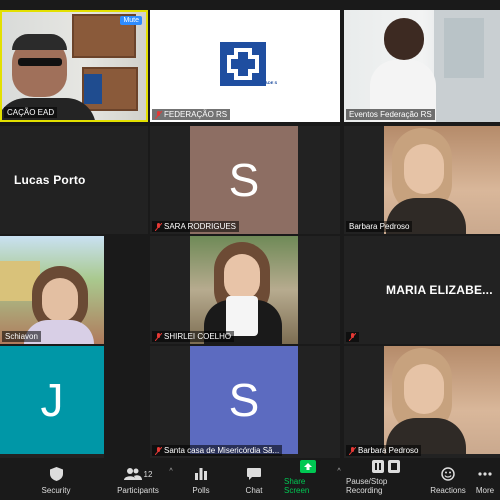 The width and height of the screenshot is (500, 500). What do you see at coordinates (196, 226) in the screenshot?
I see `participant-name: SARA RODRIGUES` at bounding box center [196, 226].